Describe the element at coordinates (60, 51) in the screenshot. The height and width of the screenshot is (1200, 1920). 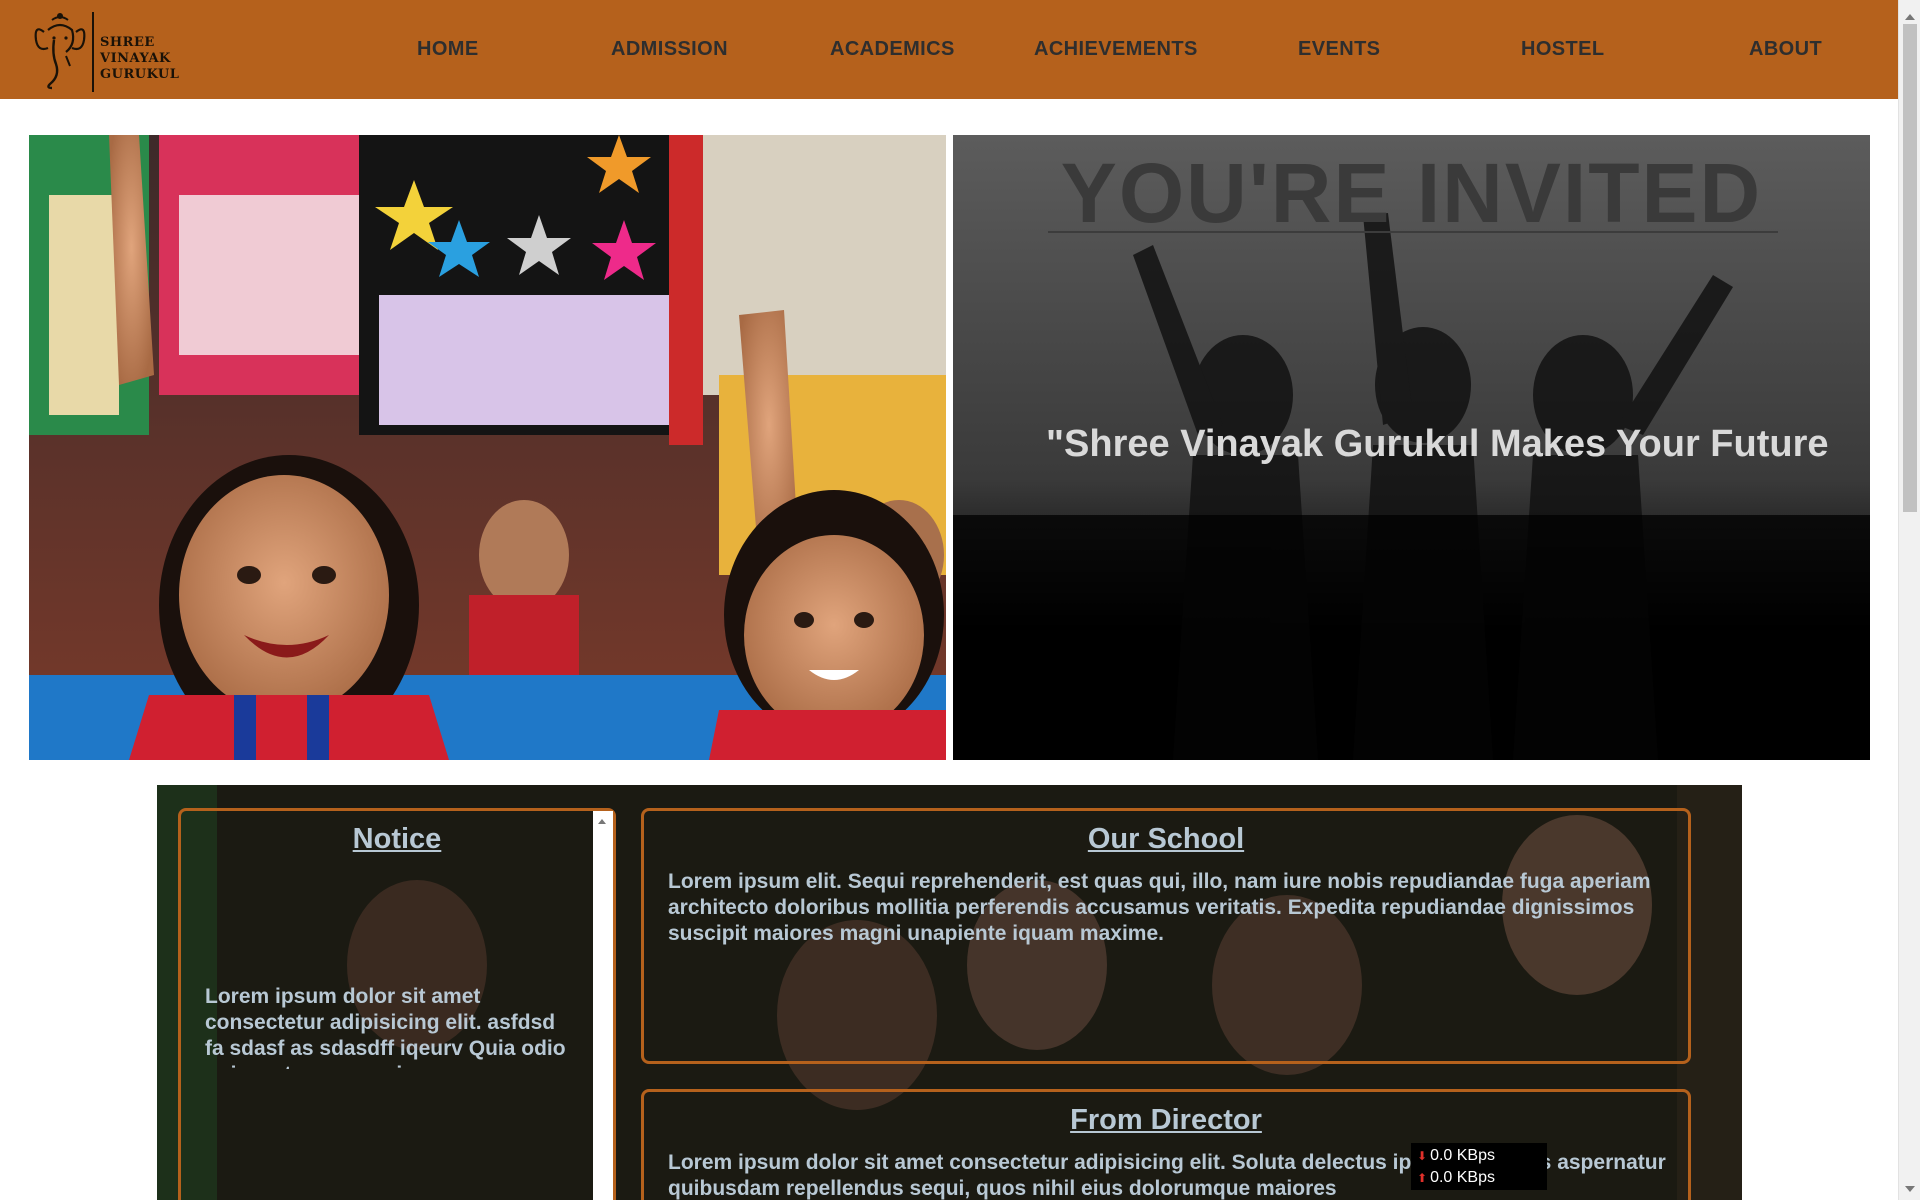
I see `ganesha-logo-icon` at that location.